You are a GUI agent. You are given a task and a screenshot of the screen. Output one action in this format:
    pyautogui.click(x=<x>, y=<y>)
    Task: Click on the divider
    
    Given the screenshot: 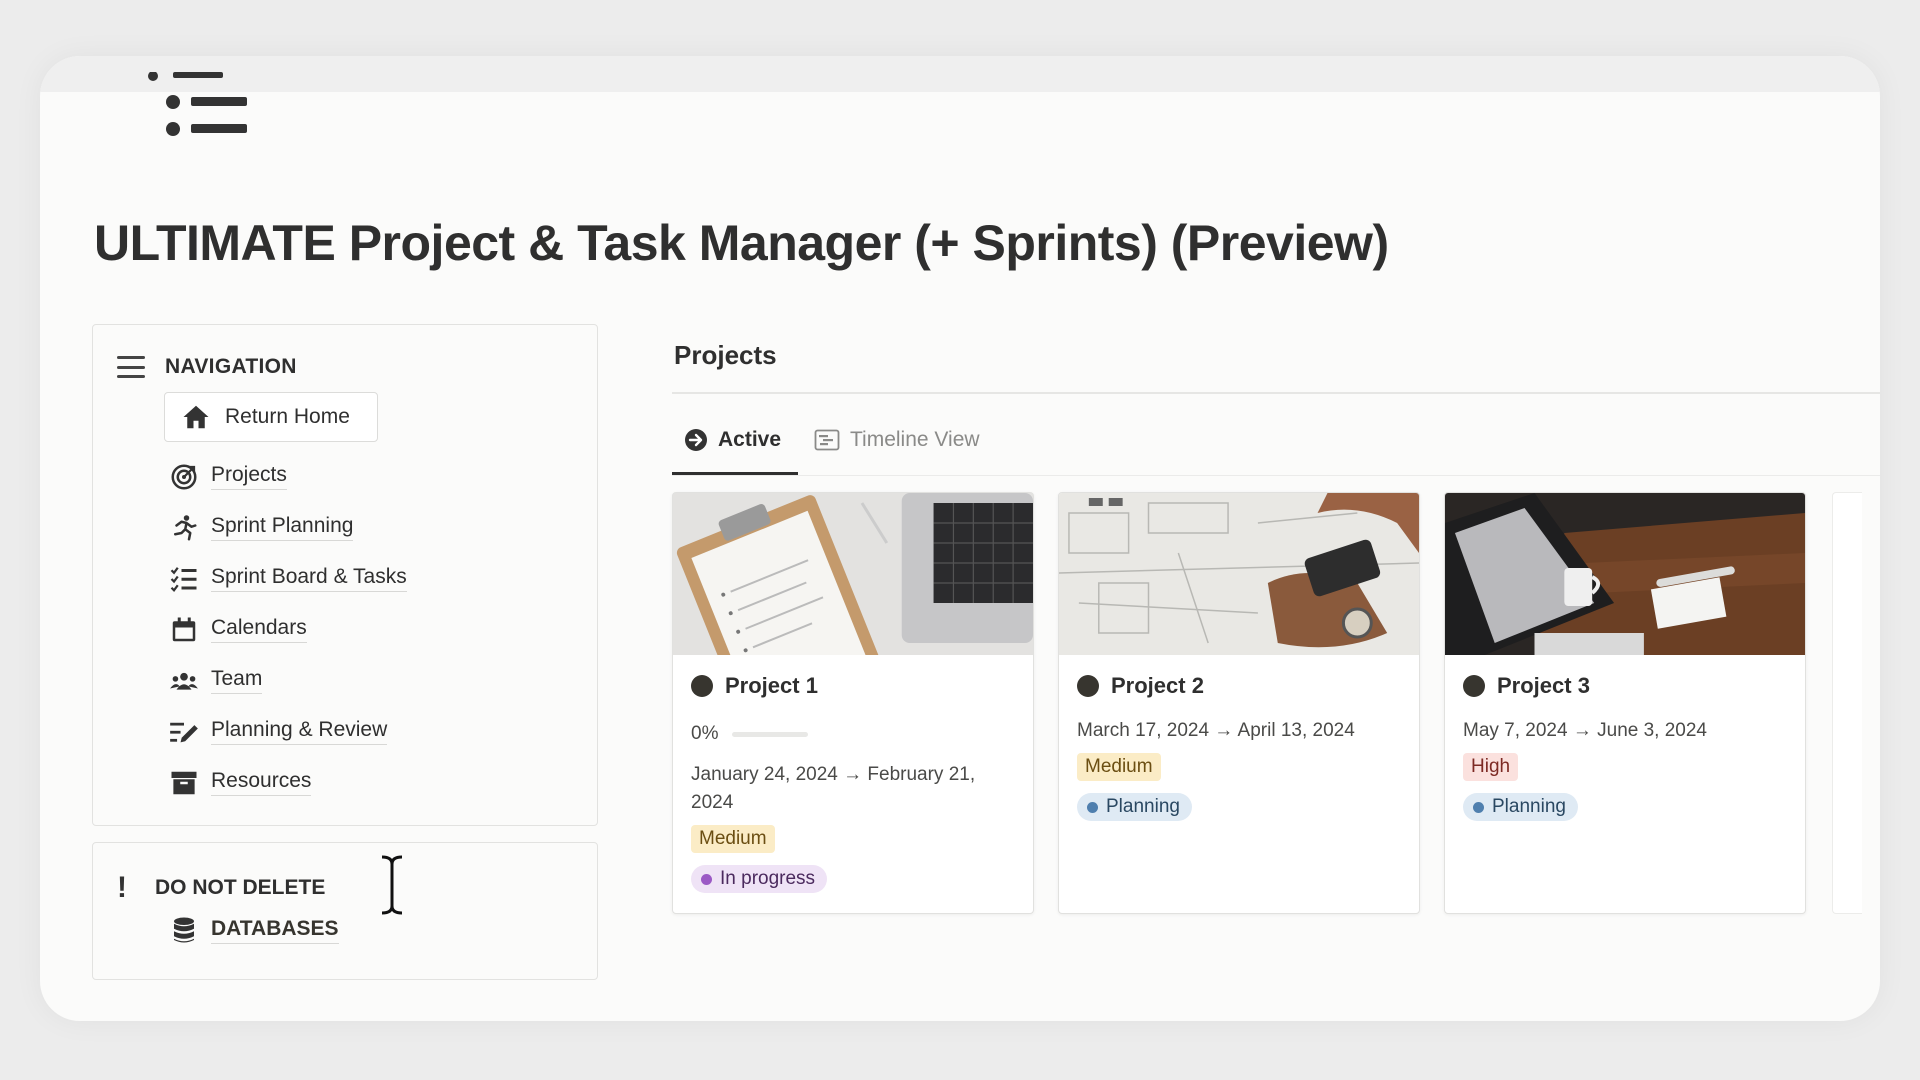 What is the action you would take?
    pyautogui.click(x=1276, y=393)
    